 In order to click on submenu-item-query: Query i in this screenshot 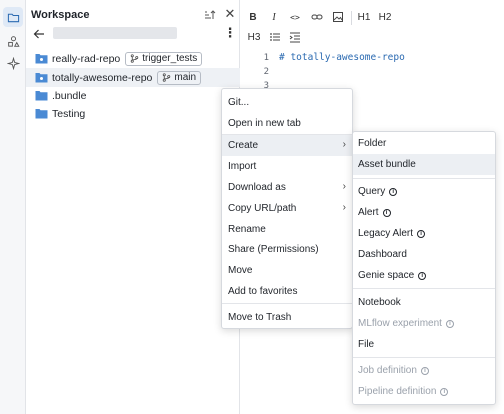, I will do `click(424, 191)`.